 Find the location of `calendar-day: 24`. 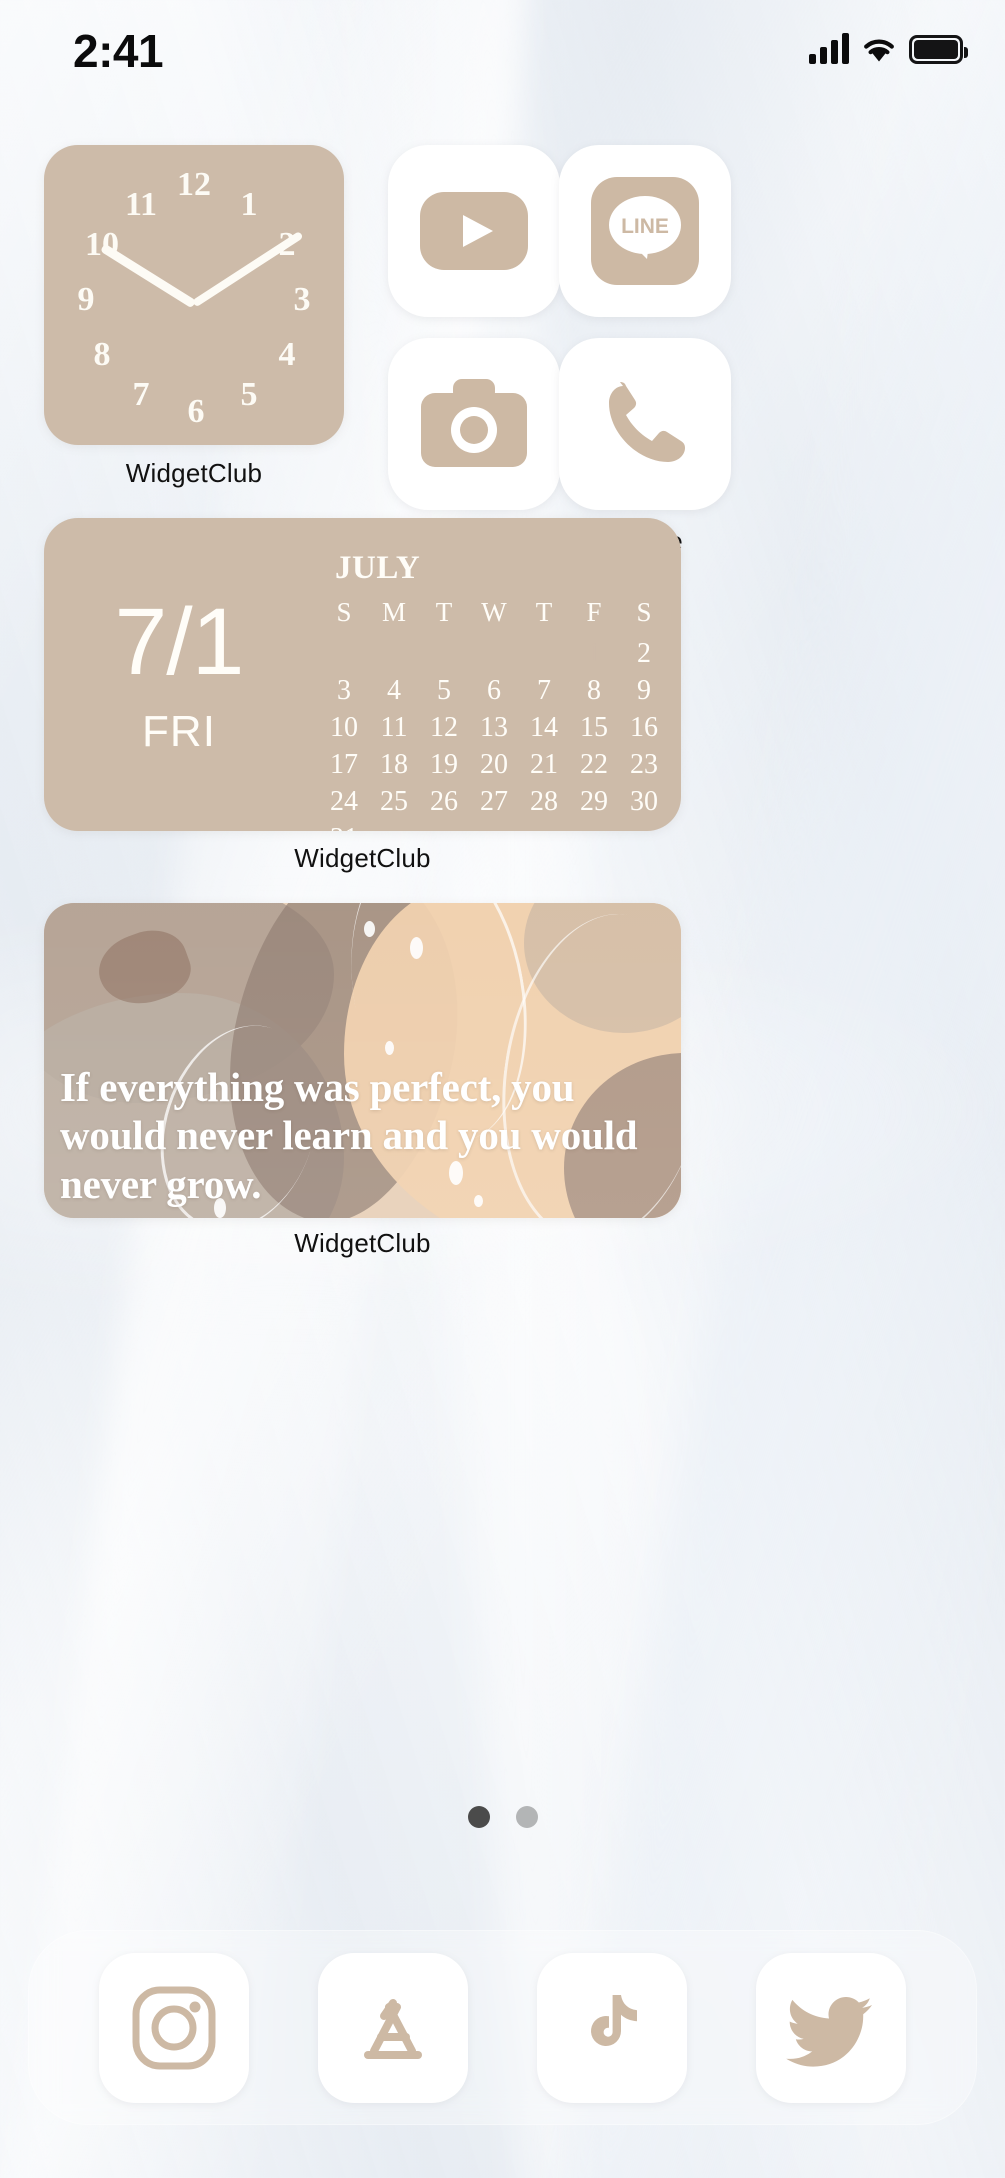

calendar-day: 24 is located at coordinates (344, 801).